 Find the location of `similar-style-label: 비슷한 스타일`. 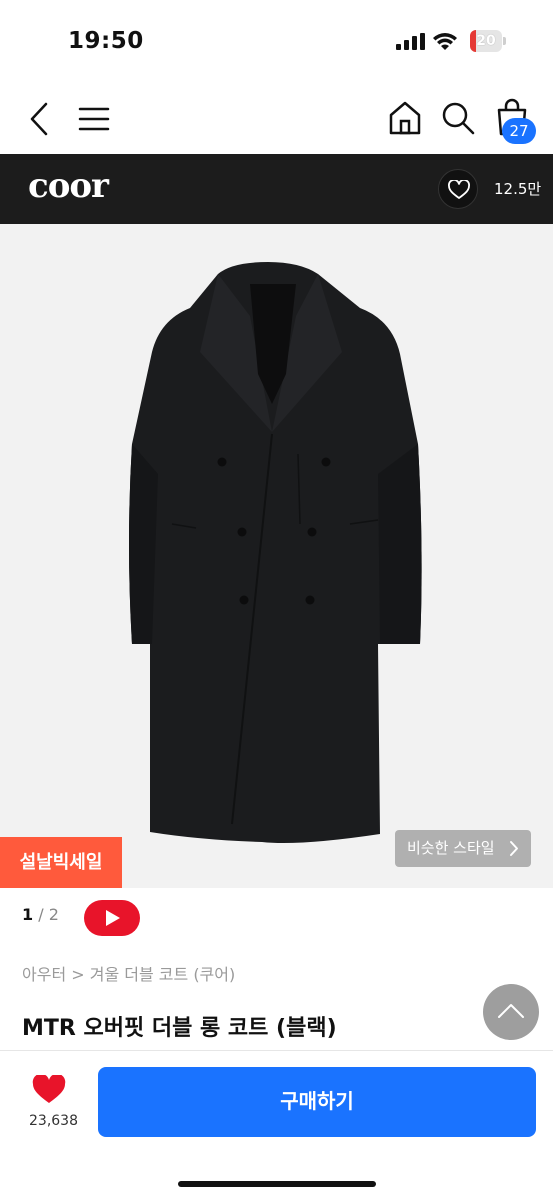

similar-style-label: 비슷한 스타일 is located at coordinates (451, 848).